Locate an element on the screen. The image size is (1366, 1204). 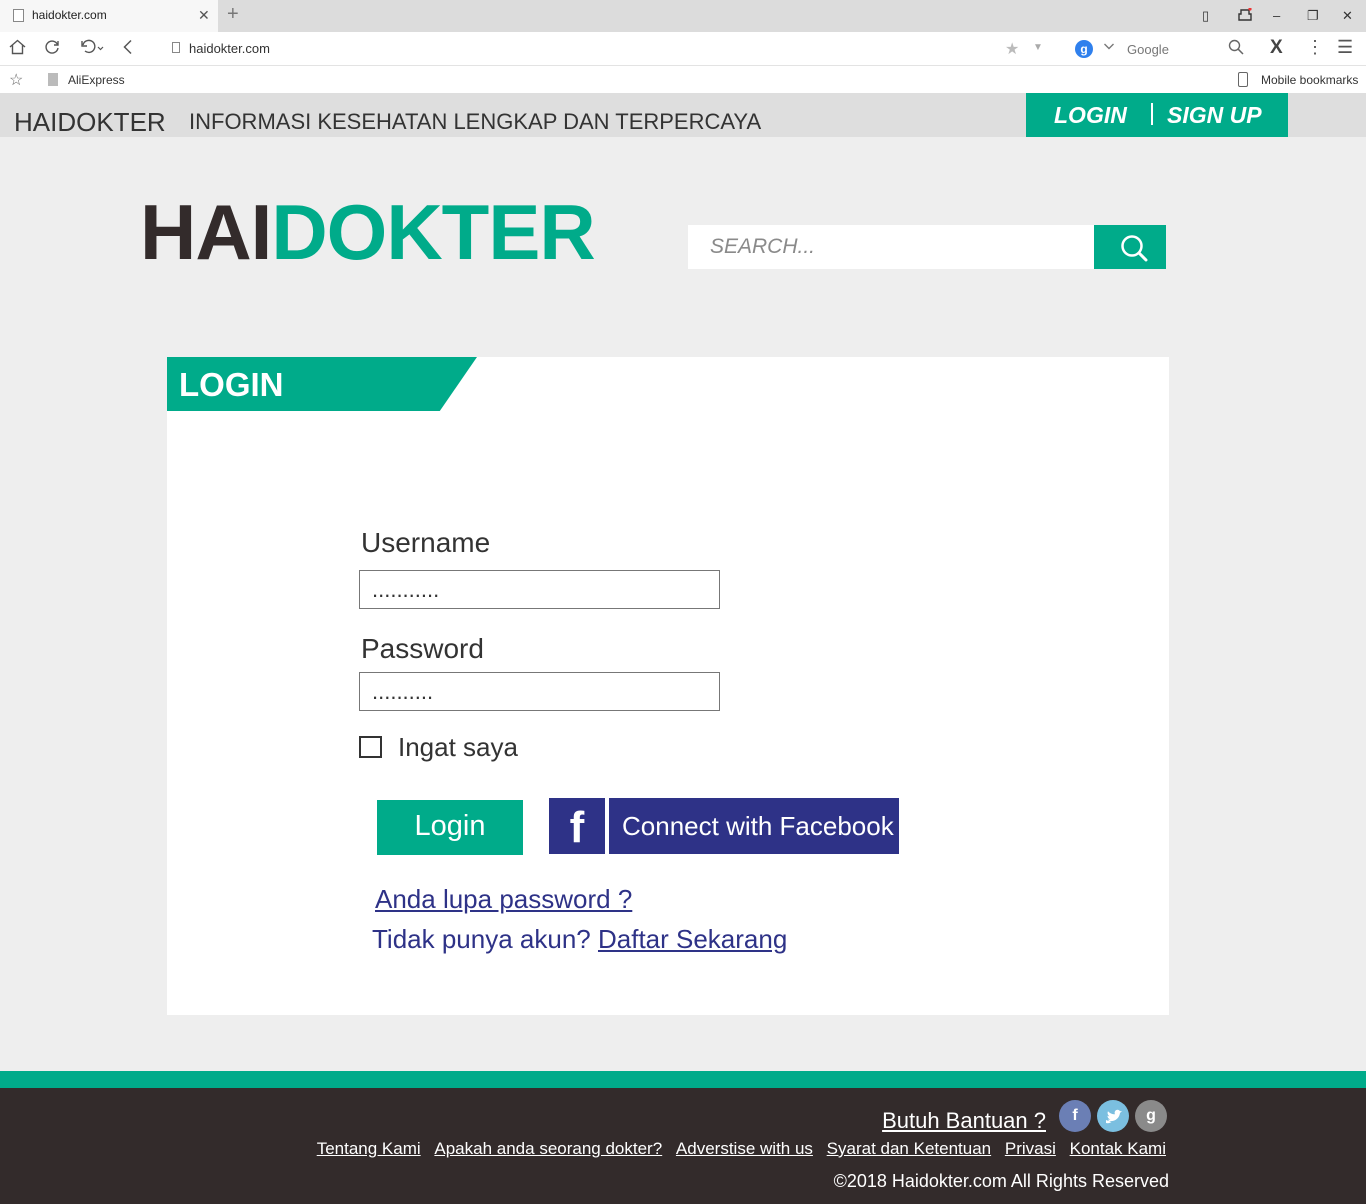
remember-me-checkbox is located at coordinates (370, 747).